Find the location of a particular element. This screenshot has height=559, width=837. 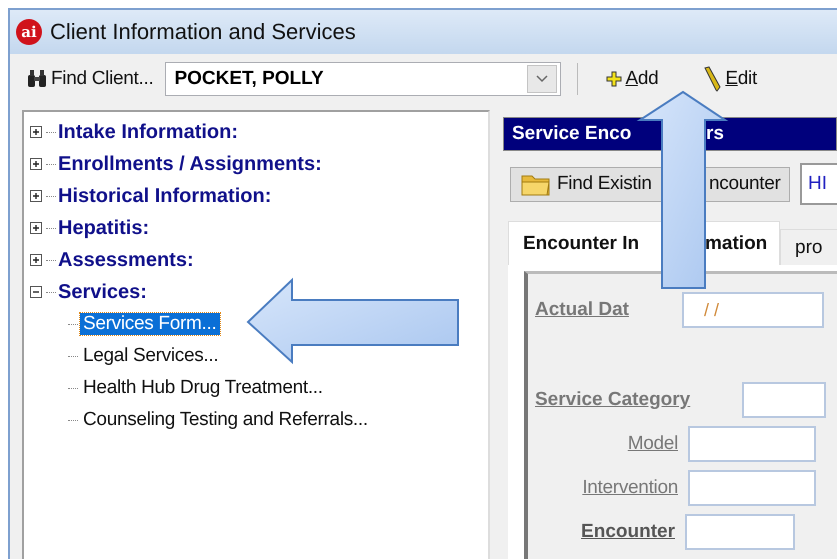

label-fragment: ncounter is located at coordinates (745, 184).